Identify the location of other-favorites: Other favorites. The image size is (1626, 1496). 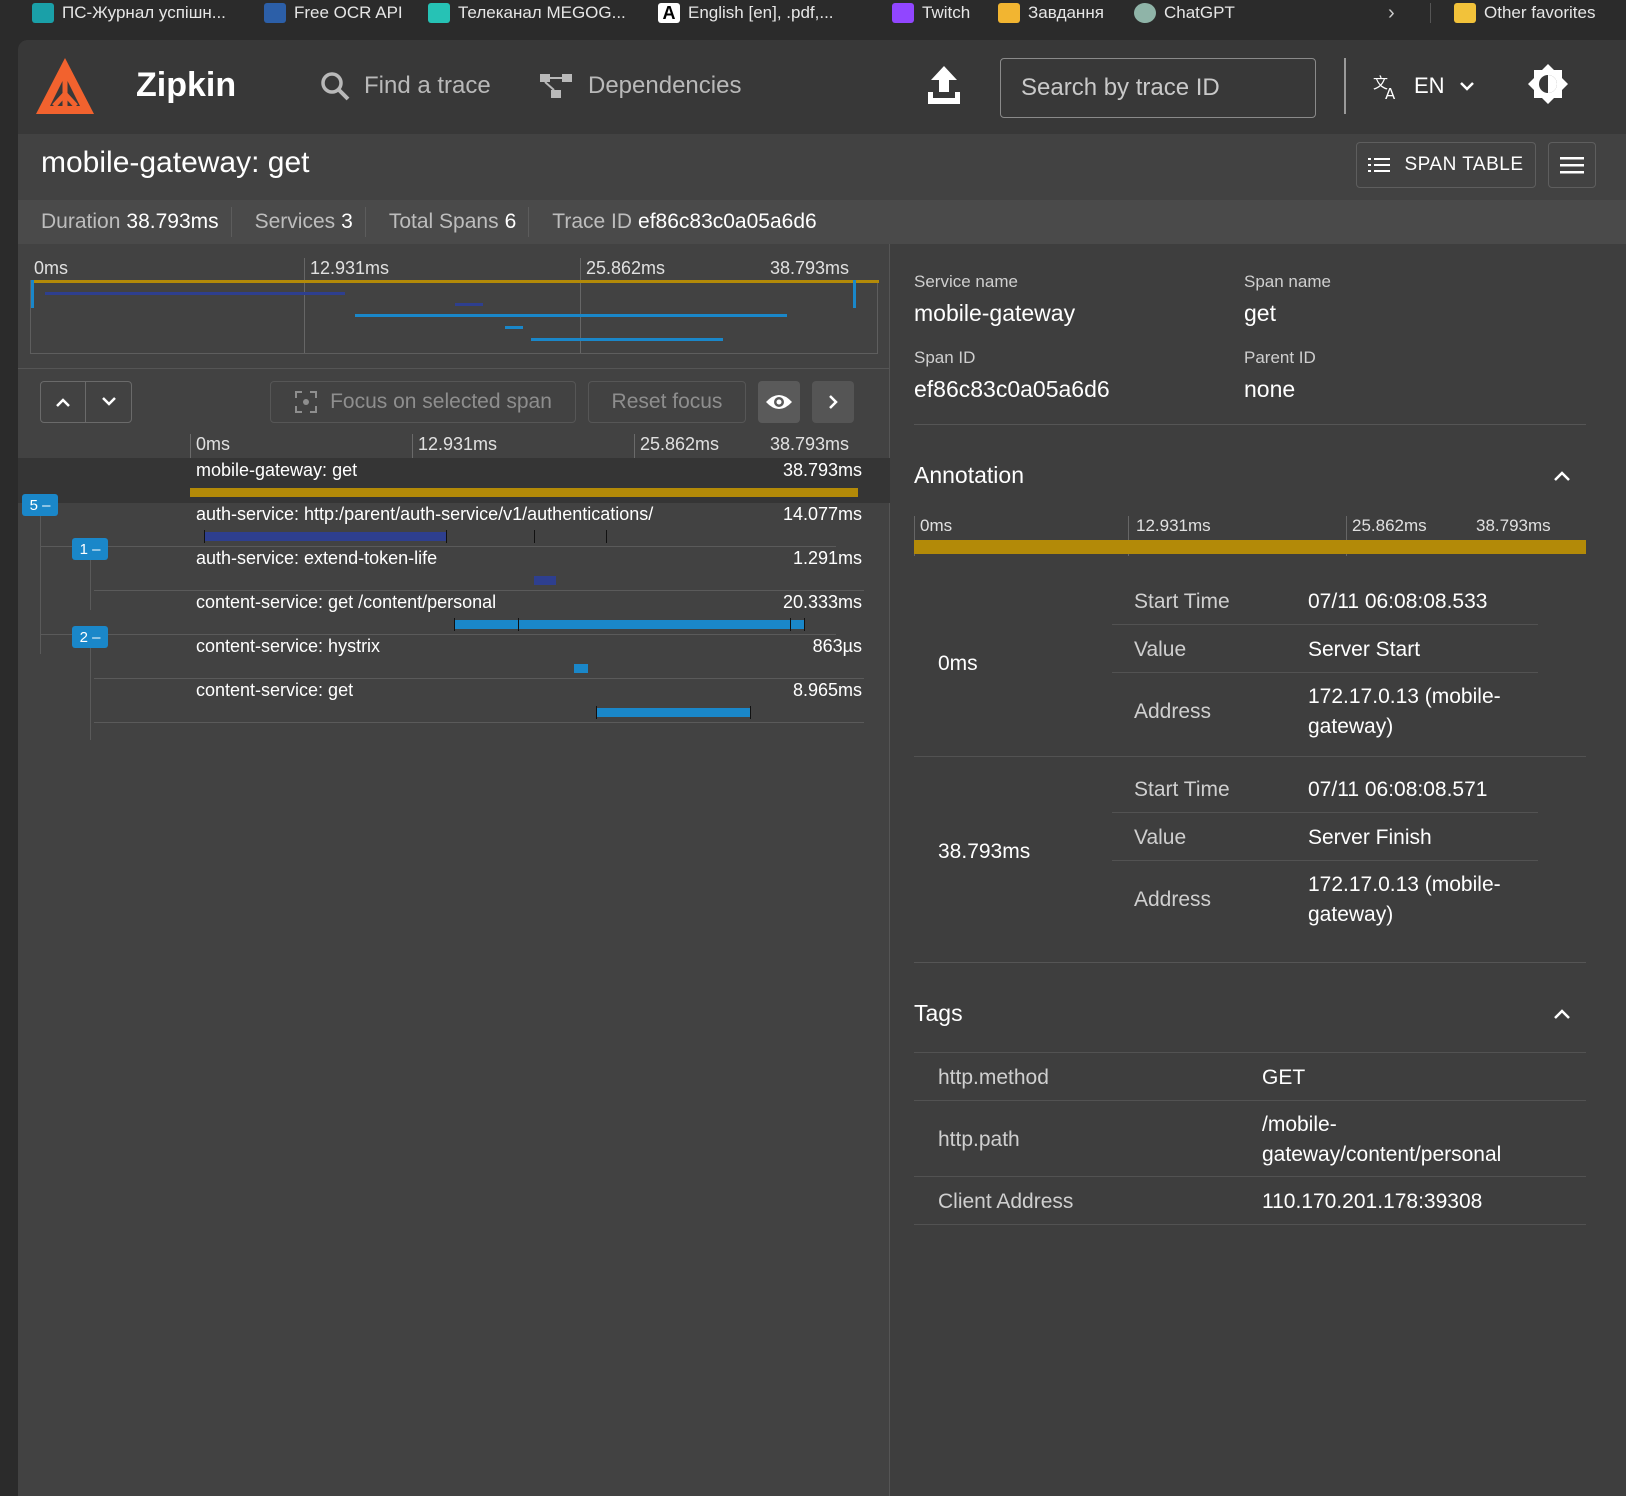
(1525, 13).